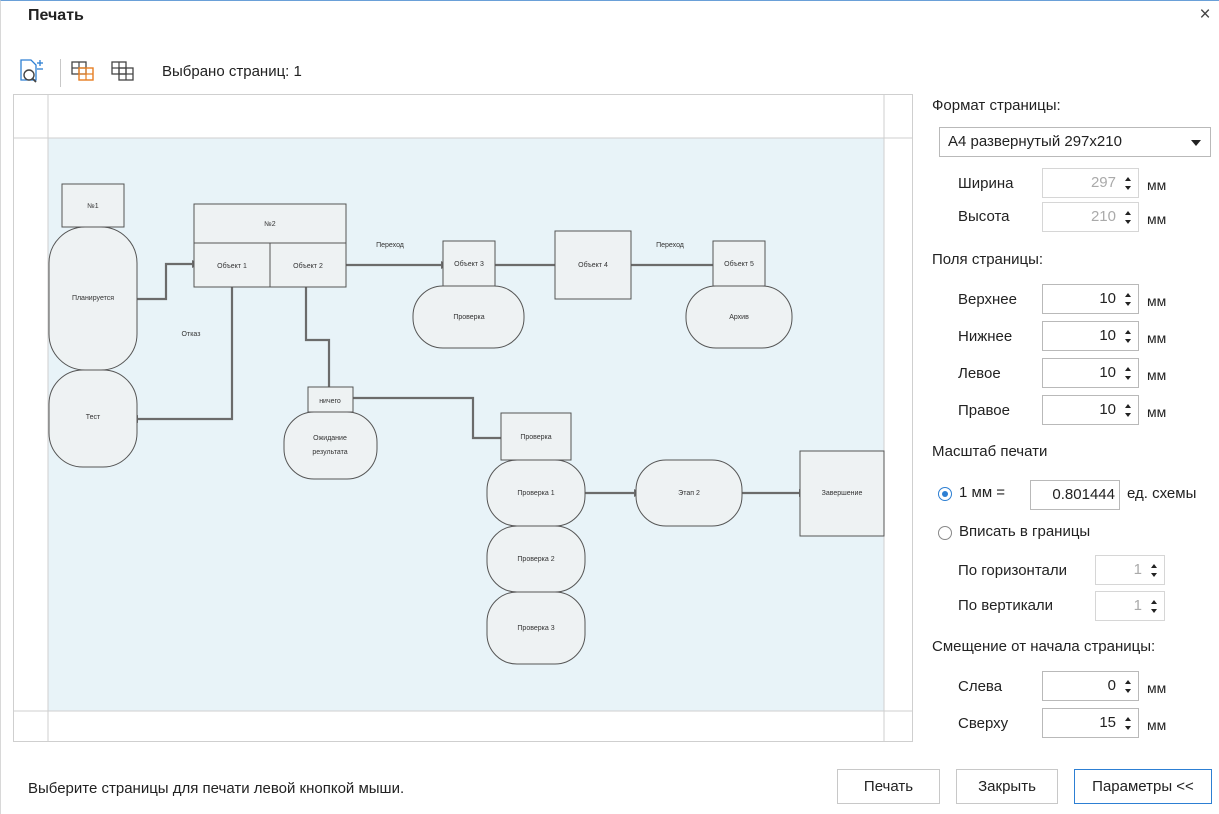 The height and width of the screenshot is (814, 1219). I want to click on label-finish: Завершение, so click(842, 493).